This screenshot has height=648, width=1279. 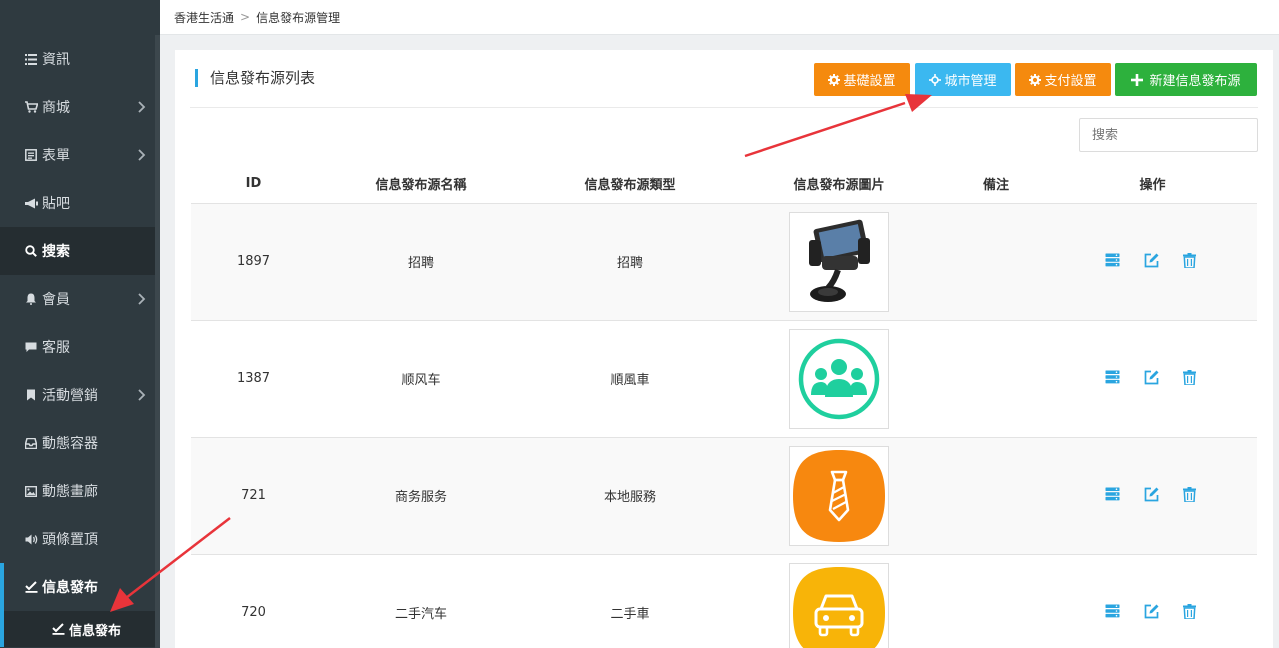 I want to click on sidebar-item-label: 會員, so click(x=56, y=300).